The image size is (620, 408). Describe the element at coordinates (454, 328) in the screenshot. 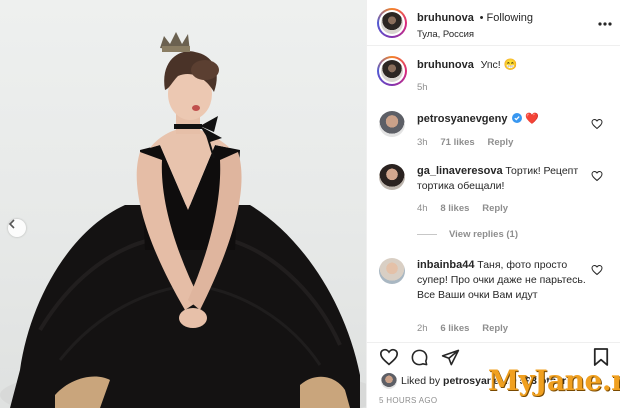

I see `comment-likes: 6 likes` at that location.